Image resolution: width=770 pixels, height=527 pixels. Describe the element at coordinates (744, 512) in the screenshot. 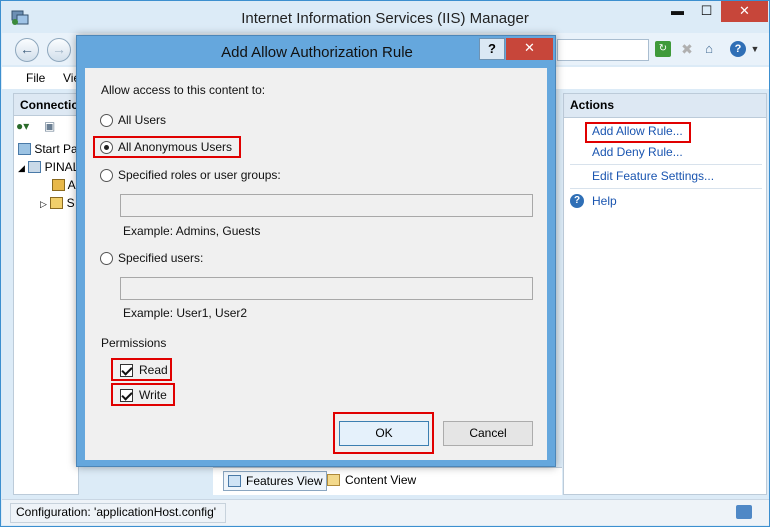

I see `network-icon` at that location.